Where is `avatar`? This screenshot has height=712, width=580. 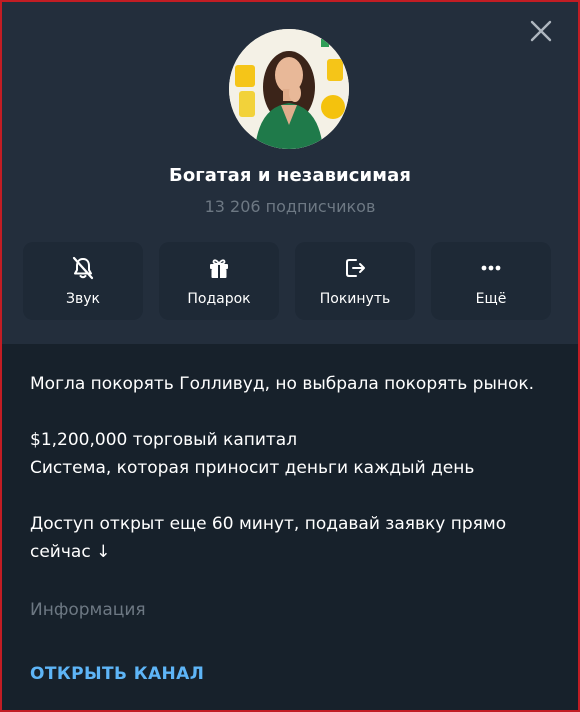 avatar is located at coordinates (289, 89).